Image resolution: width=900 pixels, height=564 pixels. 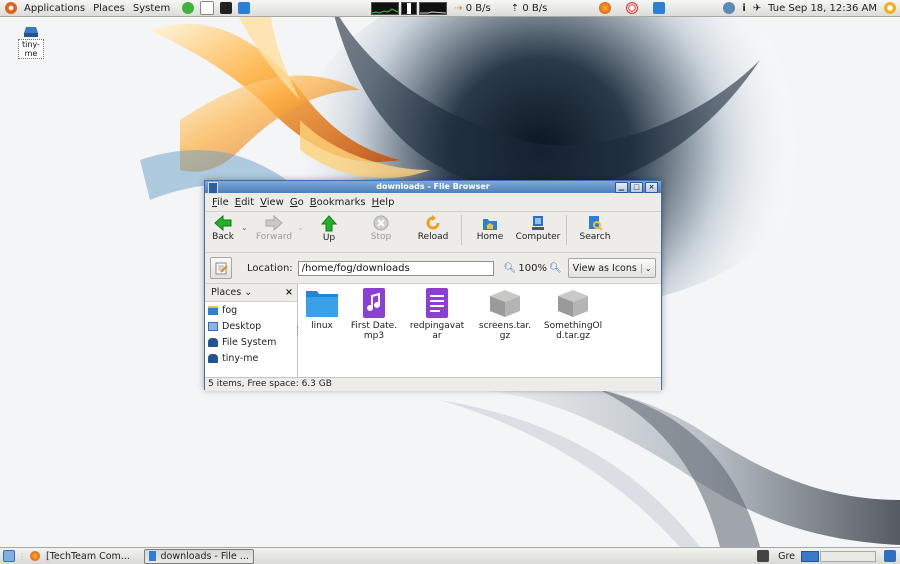 I want to click on sidebar-item-file-system: File System, so click(x=251, y=342).